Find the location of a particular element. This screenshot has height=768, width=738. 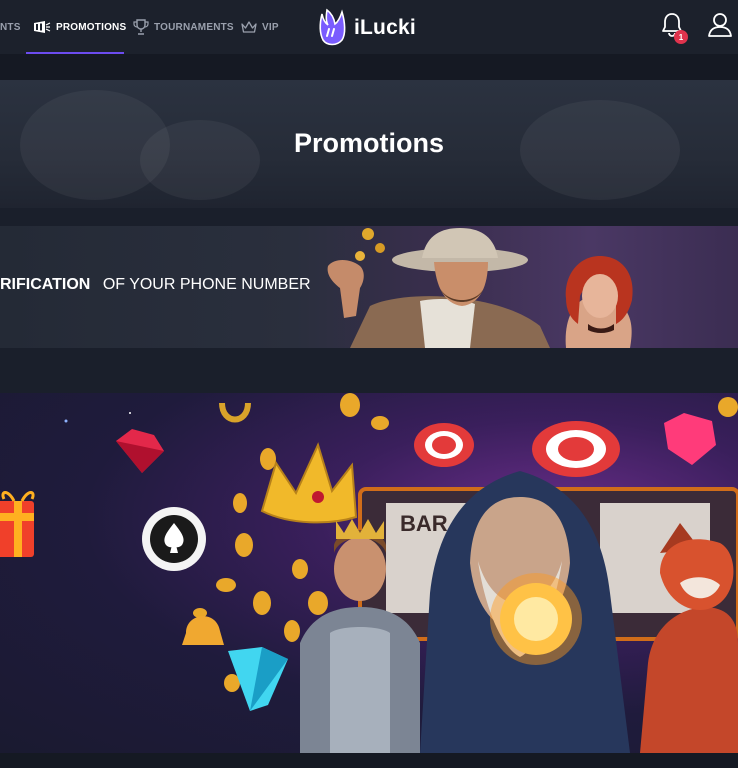

nav-item-tournaments-partial: NTS is located at coordinates (10, 27).